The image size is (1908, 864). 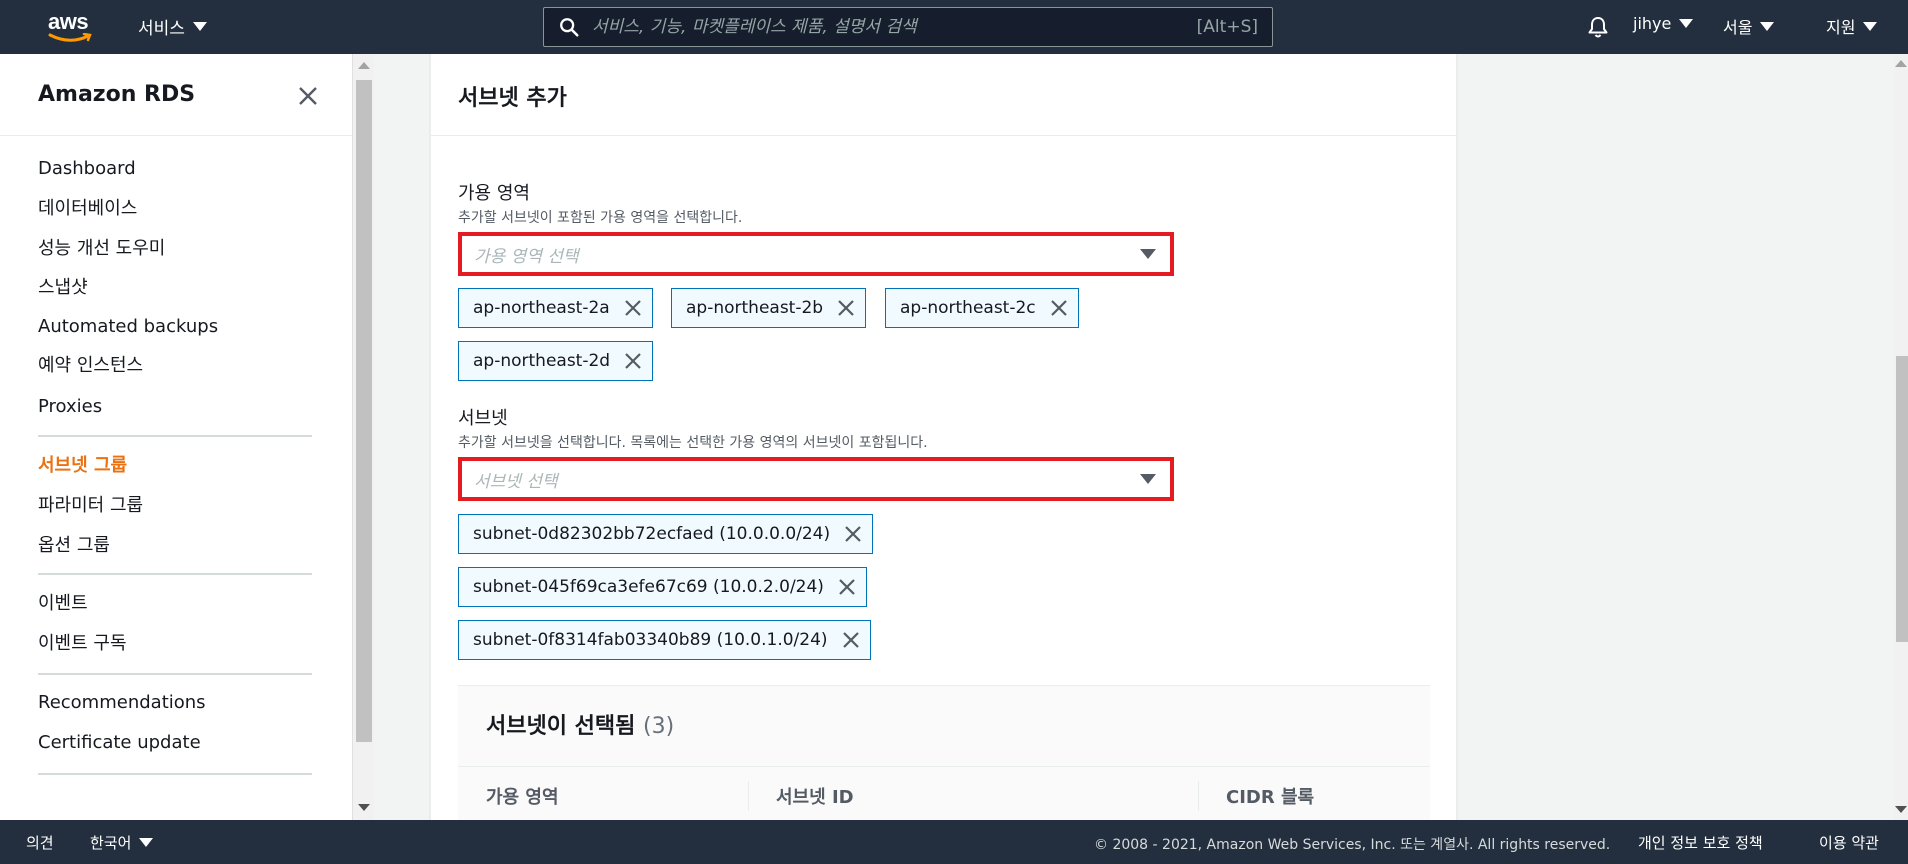 I want to click on top-navigation-bar: aws 서비스 [Alt+S] jihye 서울 지원, so click(x=954, y=27).